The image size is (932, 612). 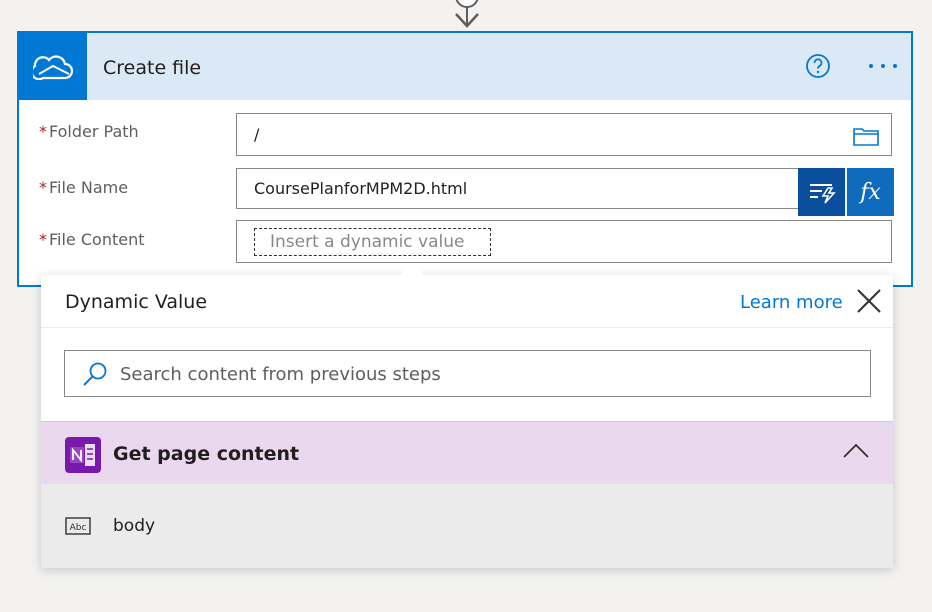 What do you see at coordinates (83, 455) in the screenshot?
I see `onenote-icon` at bounding box center [83, 455].